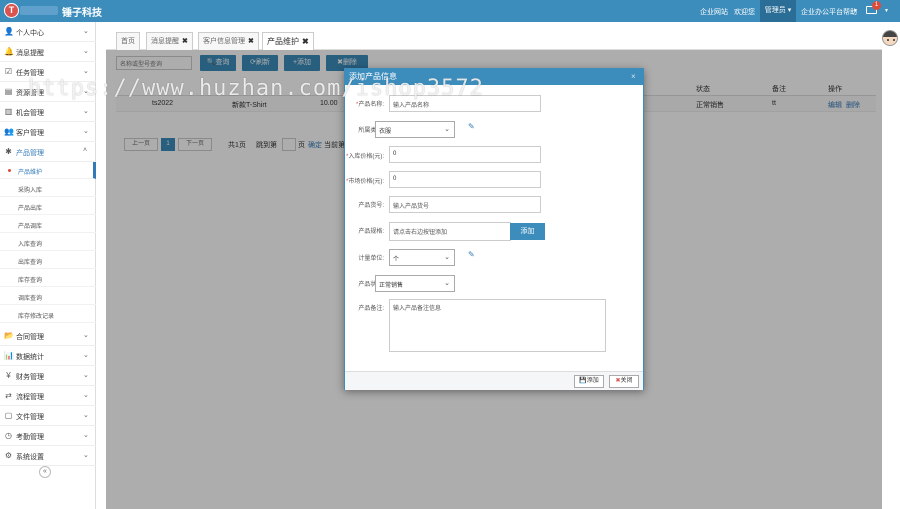 Image resolution: width=900 pixels, height=509 pixels. I want to click on tab-product-maintenance: 产品维护 ✖, so click(288, 41).